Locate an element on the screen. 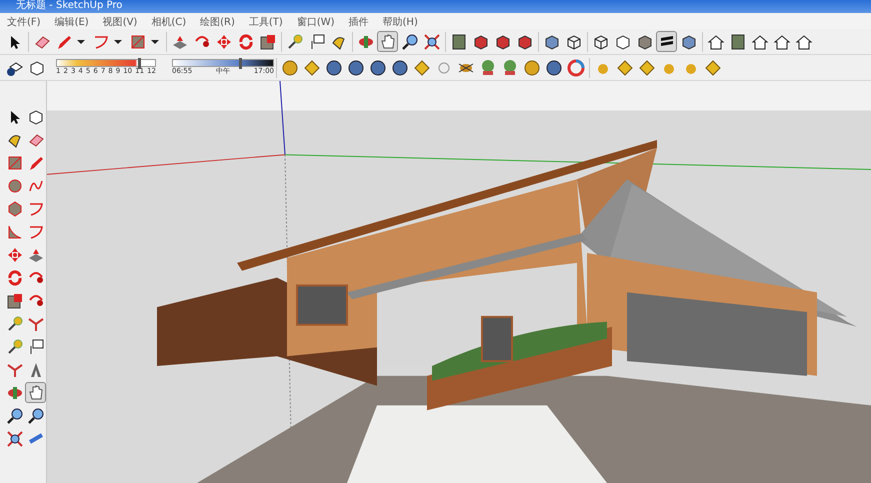 Image resolution: width=871 pixels, height=483 pixels. menu-item: 窗口(W) is located at coordinates (316, 21).